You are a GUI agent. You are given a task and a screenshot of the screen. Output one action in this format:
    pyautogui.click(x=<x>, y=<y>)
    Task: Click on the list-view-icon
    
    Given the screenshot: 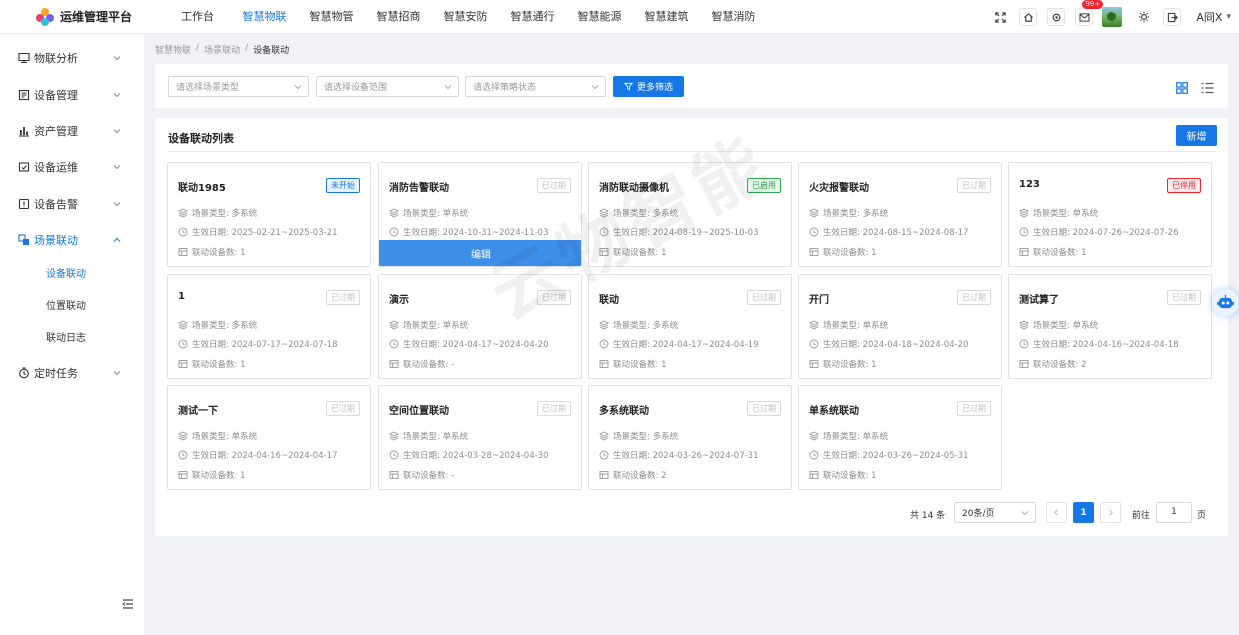 What is the action you would take?
    pyautogui.click(x=1207, y=88)
    